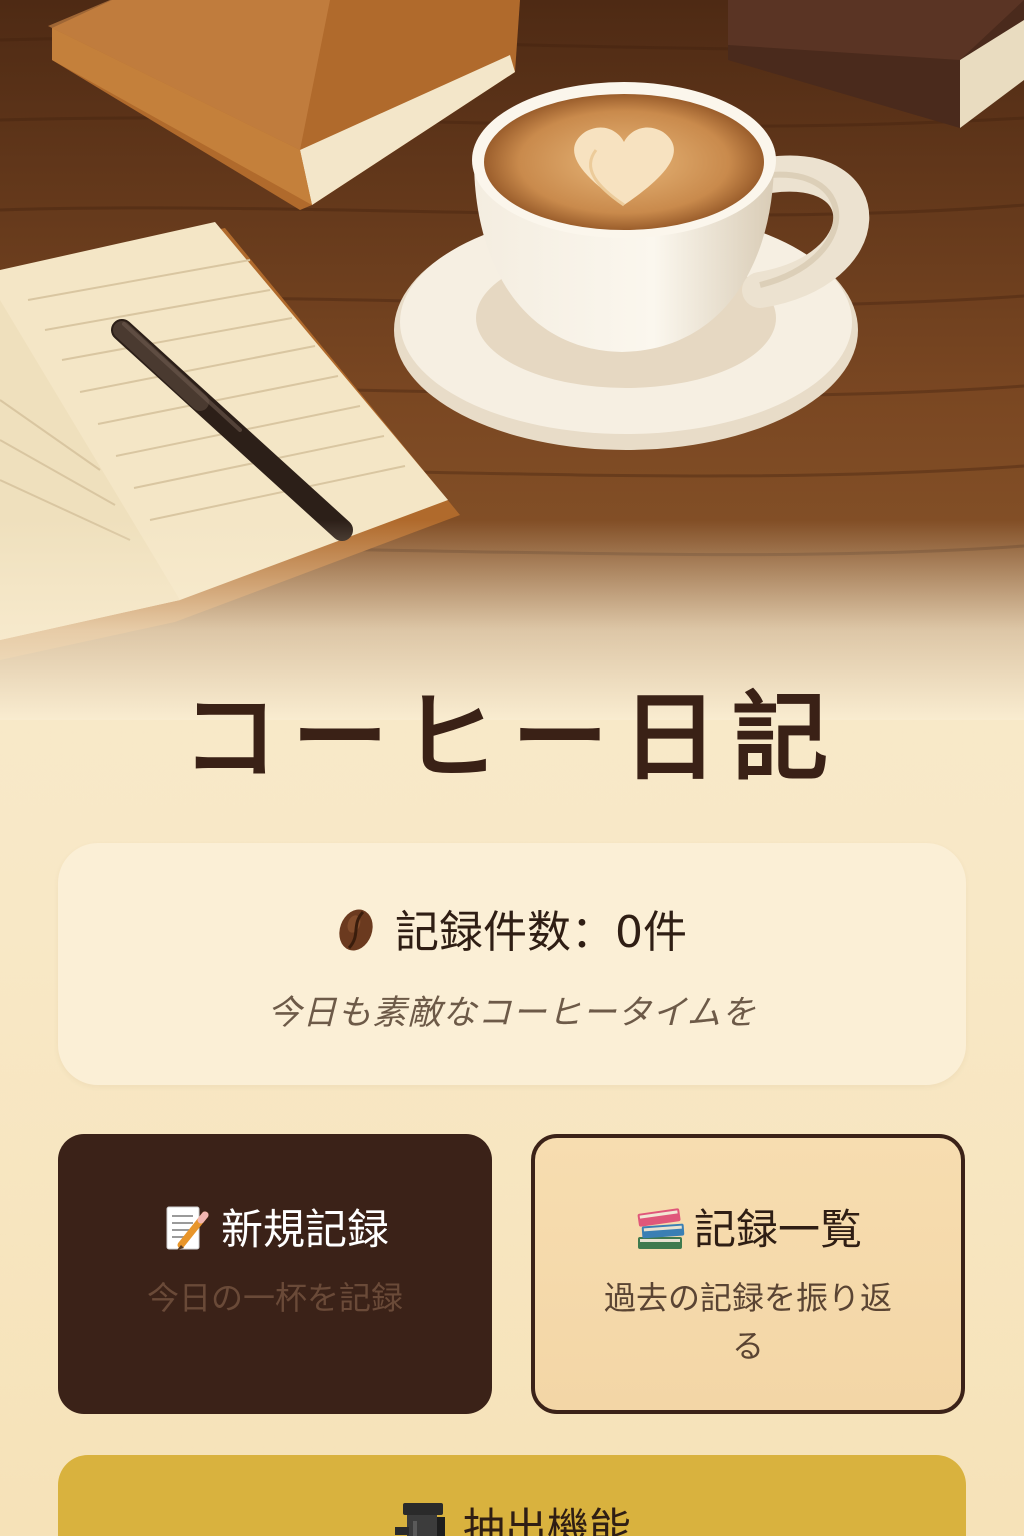  Describe the element at coordinates (777, 1229) in the screenshot. I see `record-list-label: 記録一覧` at that location.